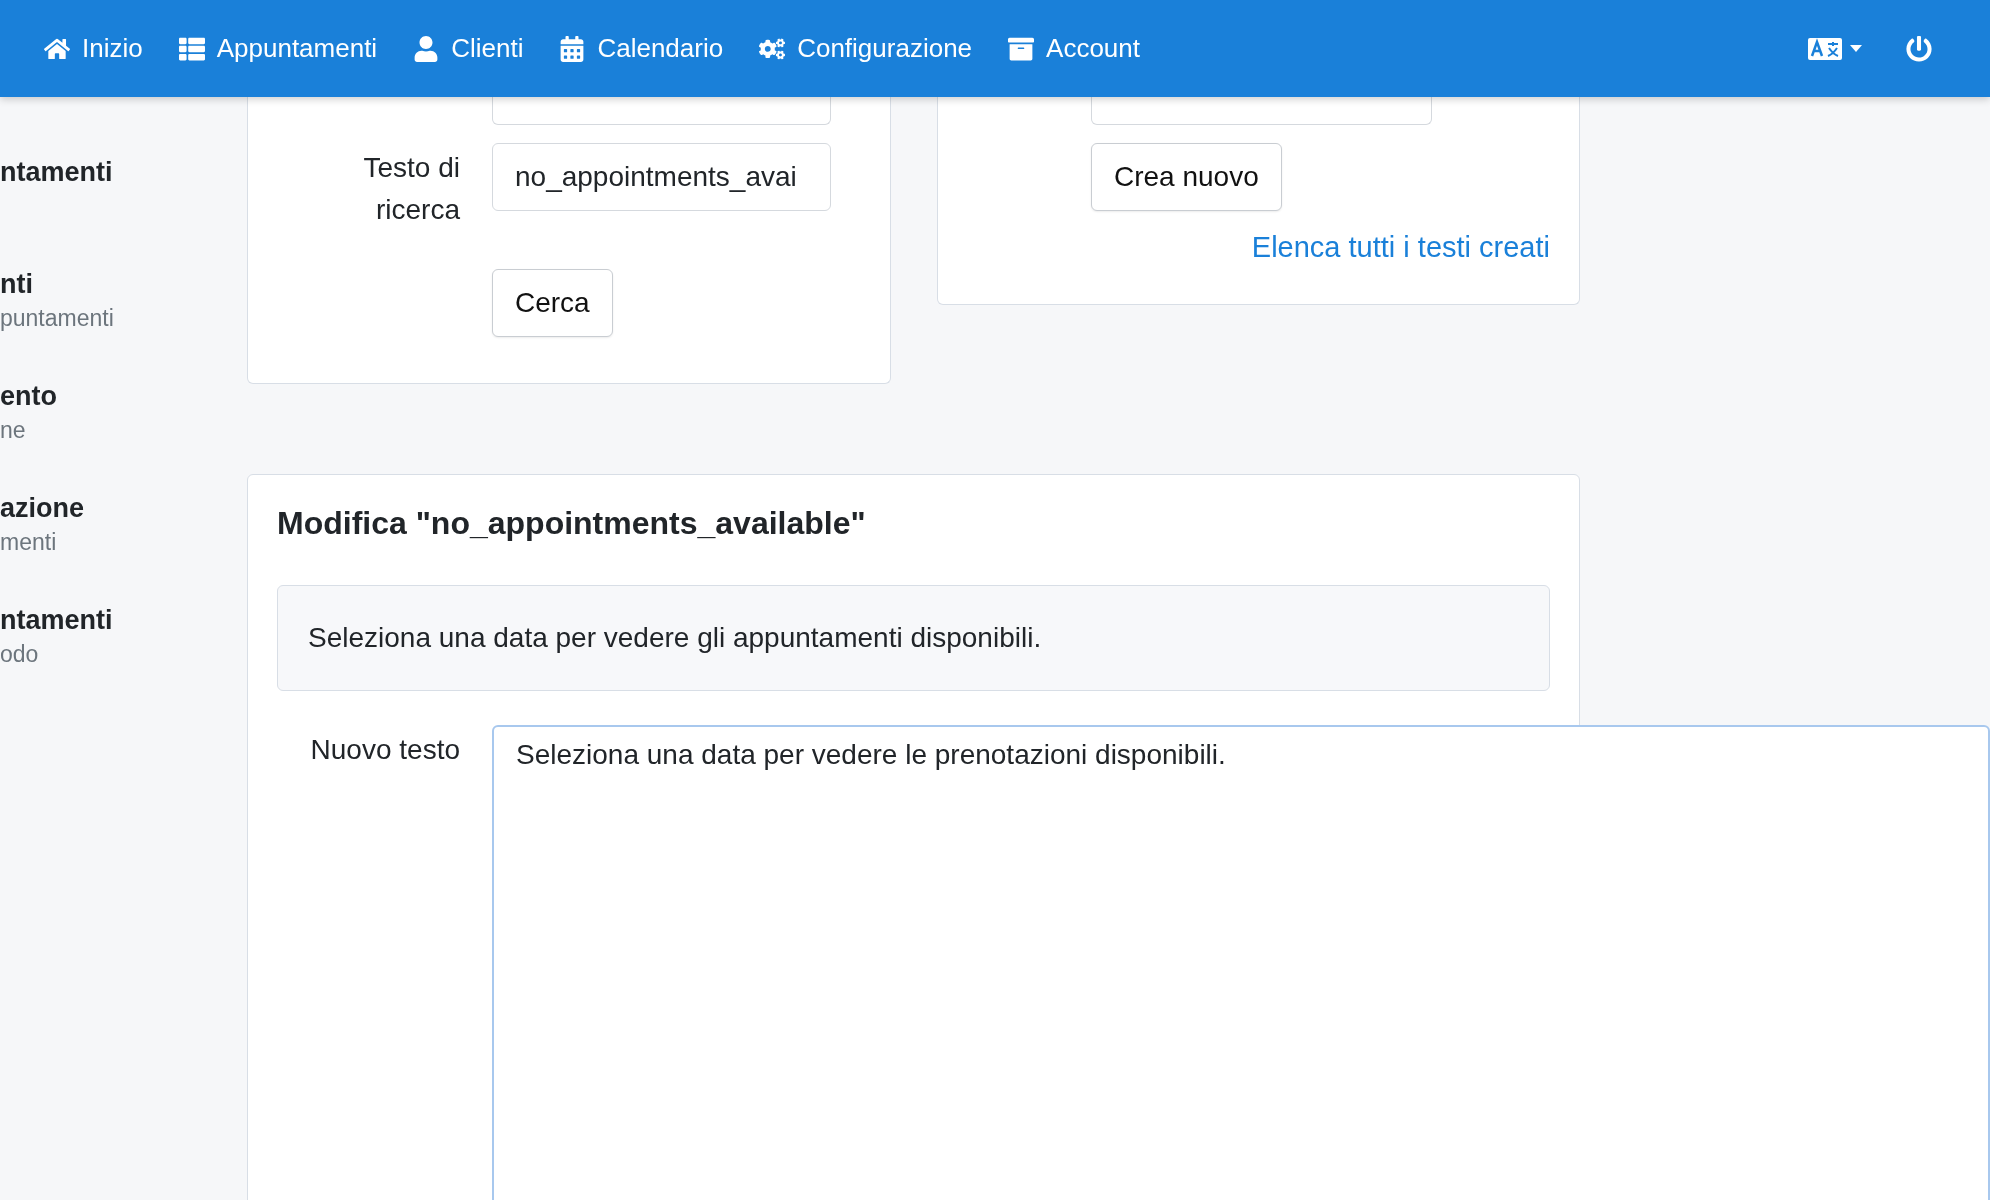 This screenshot has height=1200, width=1990. Describe the element at coordinates (1021, 48) in the screenshot. I see `archive-box-icon` at that location.